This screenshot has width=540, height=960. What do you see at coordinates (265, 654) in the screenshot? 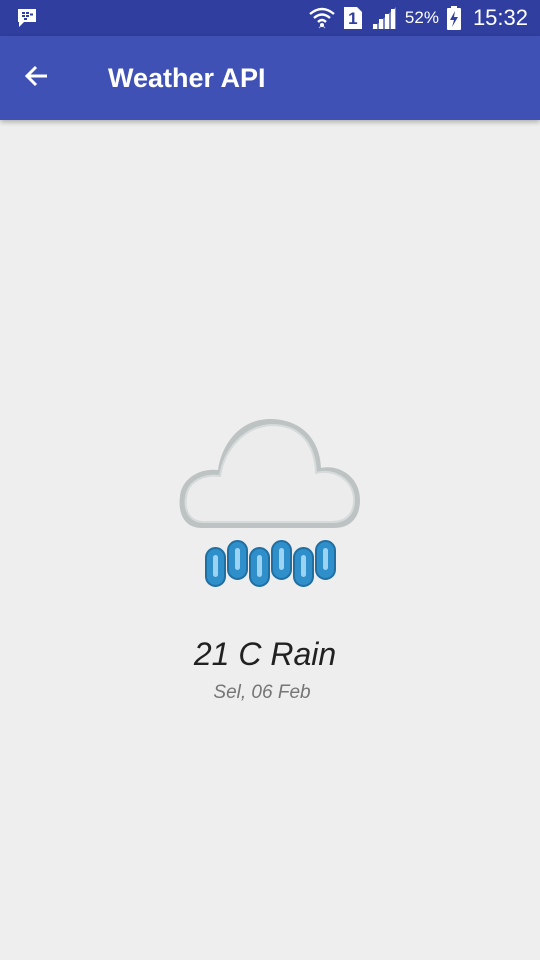
I see `weather-summary: 21 C Rain` at bounding box center [265, 654].